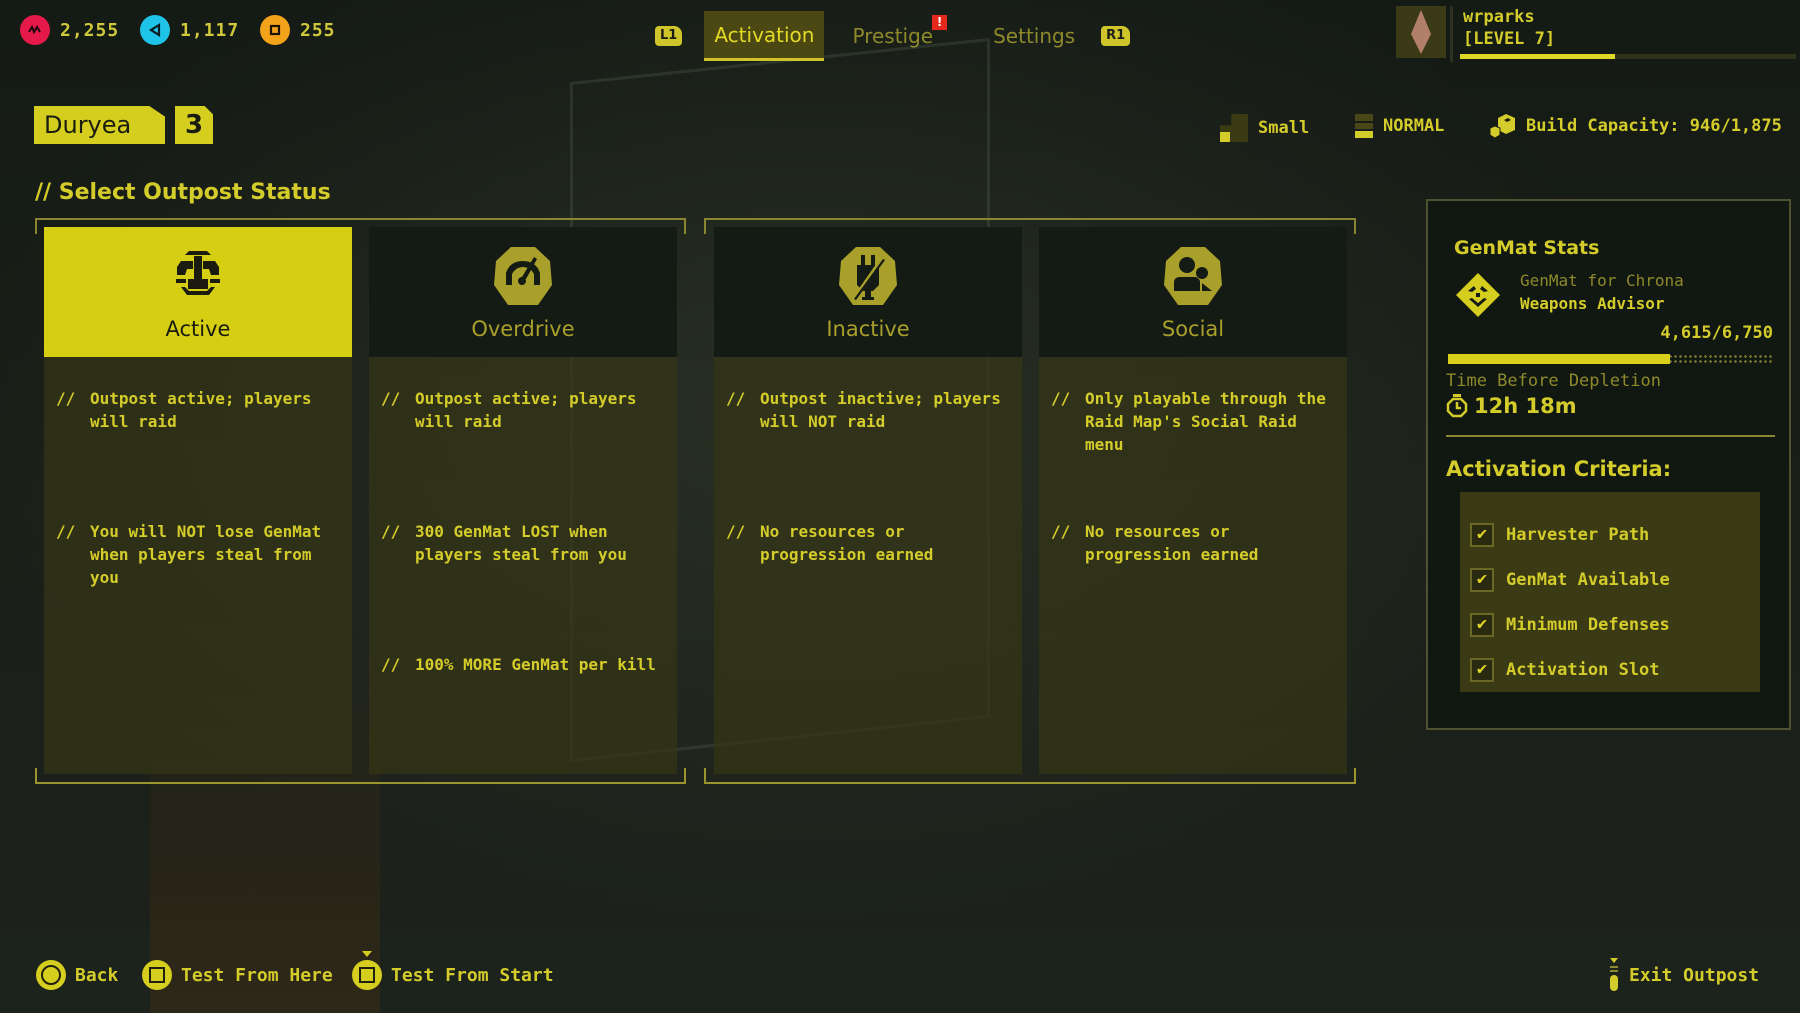 Image resolution: width=1800 pixels, height=1013 pixels. Describe the element at coordinates (868, 276) in the screenshot. I see `unplugged-icon` at that location.